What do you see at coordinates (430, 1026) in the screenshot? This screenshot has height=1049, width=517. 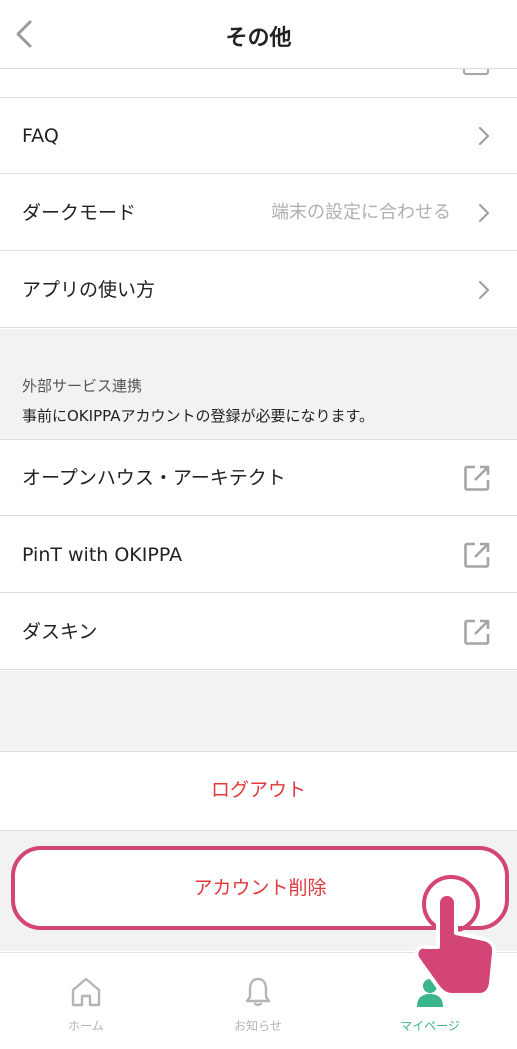 I see `tab-label: マイページ` at bounding box center [430, 1026].